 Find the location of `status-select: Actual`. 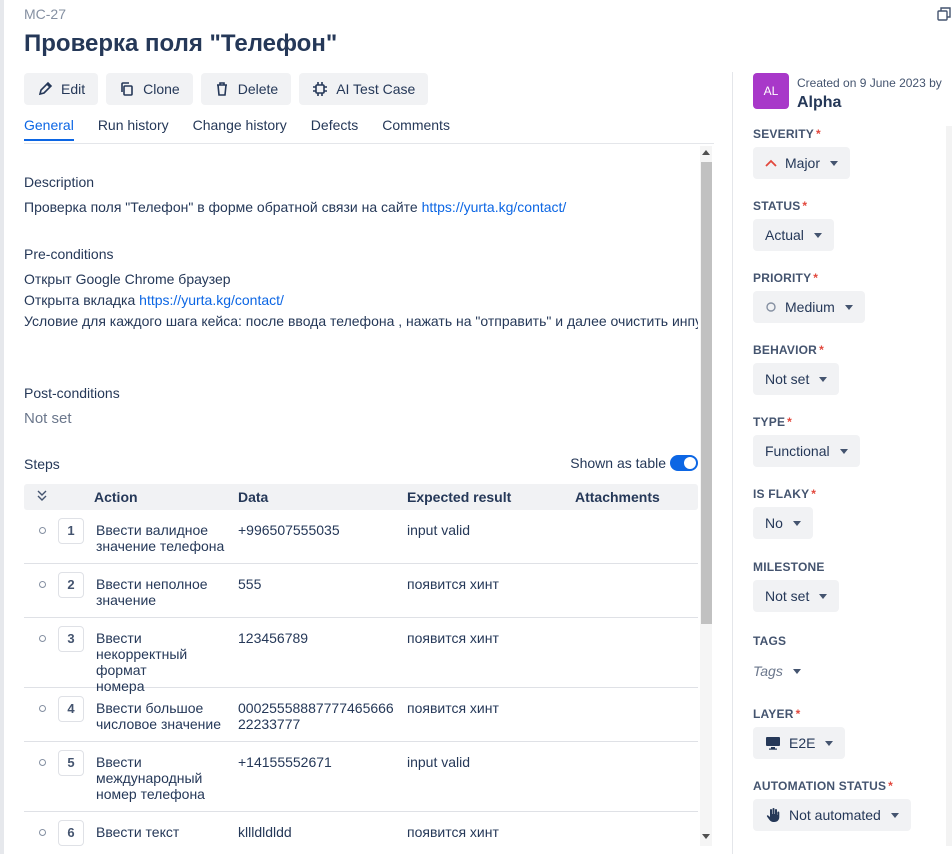

status-select: Actual is located at coordinates (793, 235).